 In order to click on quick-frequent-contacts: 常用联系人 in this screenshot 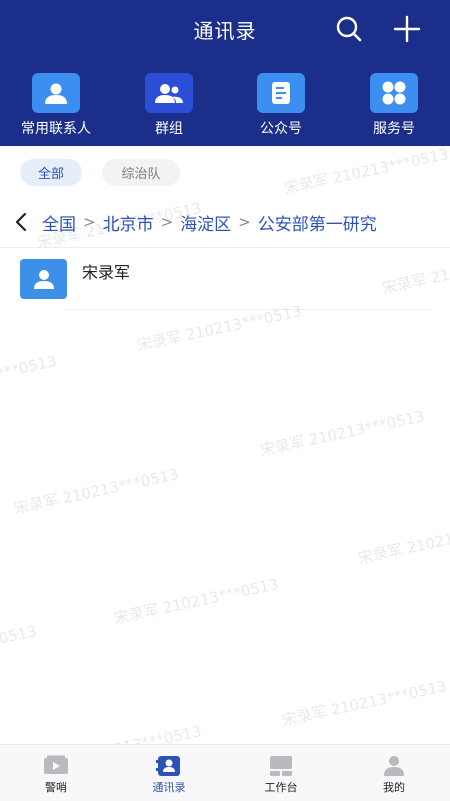, I will do `click(56, 105)`.